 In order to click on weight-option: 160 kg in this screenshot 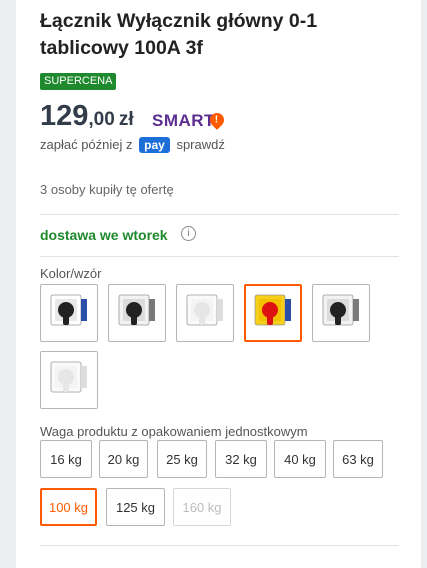, I will do `click(202, 507)`.